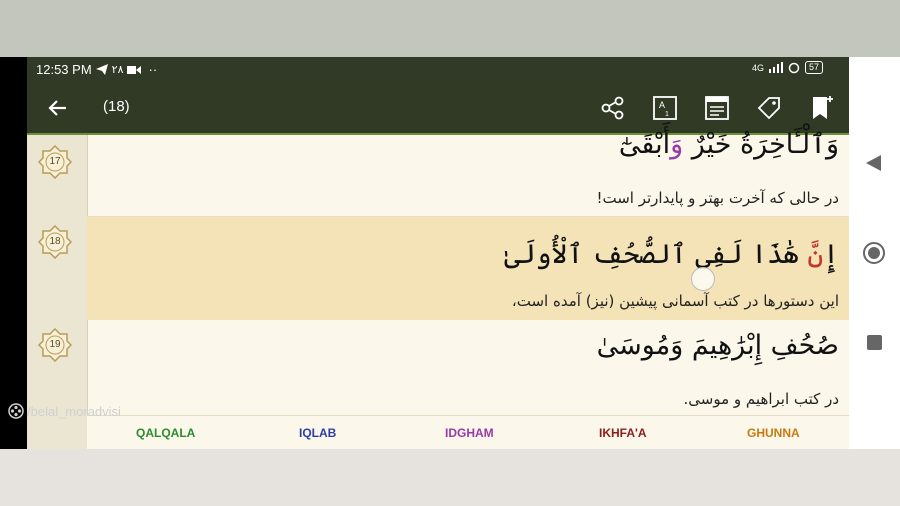 The width and height of the screenshot is (900, 506). What do you see at coordinates (821, 108) in the screenshot?
I see `bookmark-add-icon` at bounding box center [821, 108].